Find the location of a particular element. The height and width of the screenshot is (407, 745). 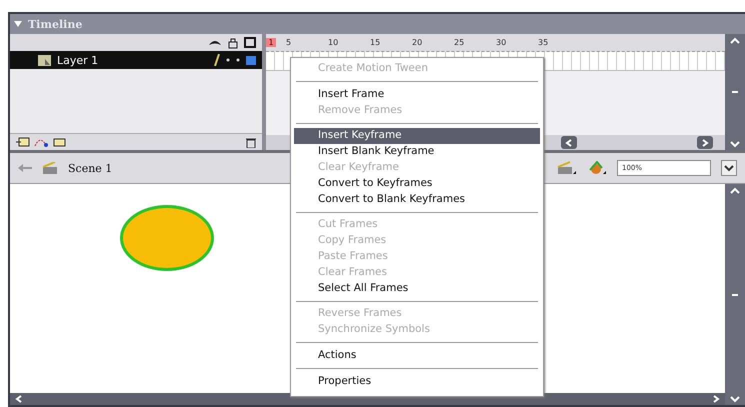

frame-number: 30 is located at coordinates (502, 42).